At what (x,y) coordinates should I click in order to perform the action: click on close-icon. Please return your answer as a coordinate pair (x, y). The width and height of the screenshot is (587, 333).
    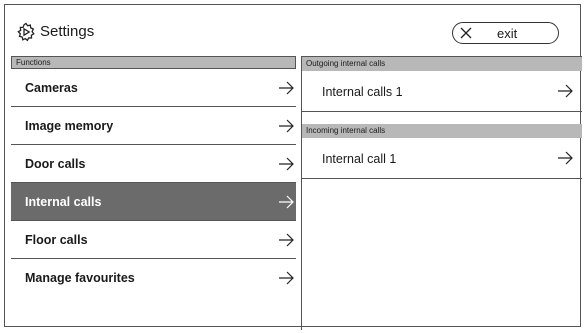
    Looking at the image, I should click on (466, 33).